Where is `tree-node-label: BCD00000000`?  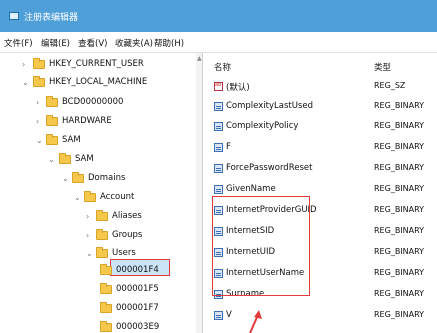 tree-node-label: BCD00000000 is located at coordinates (93, 102).